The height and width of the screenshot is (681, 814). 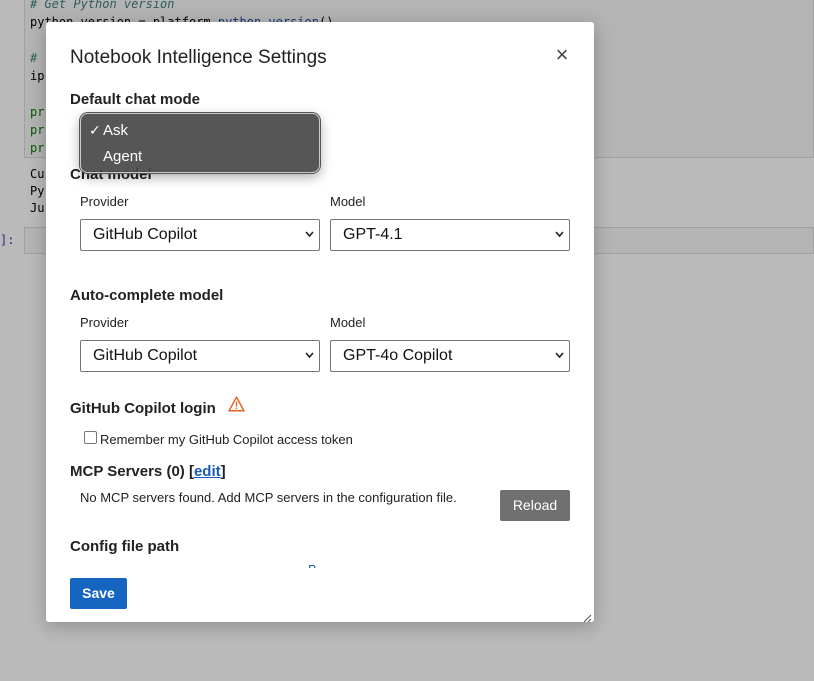 I want to click on autocomplete-model-label: Model, so click(x=348, y=322).